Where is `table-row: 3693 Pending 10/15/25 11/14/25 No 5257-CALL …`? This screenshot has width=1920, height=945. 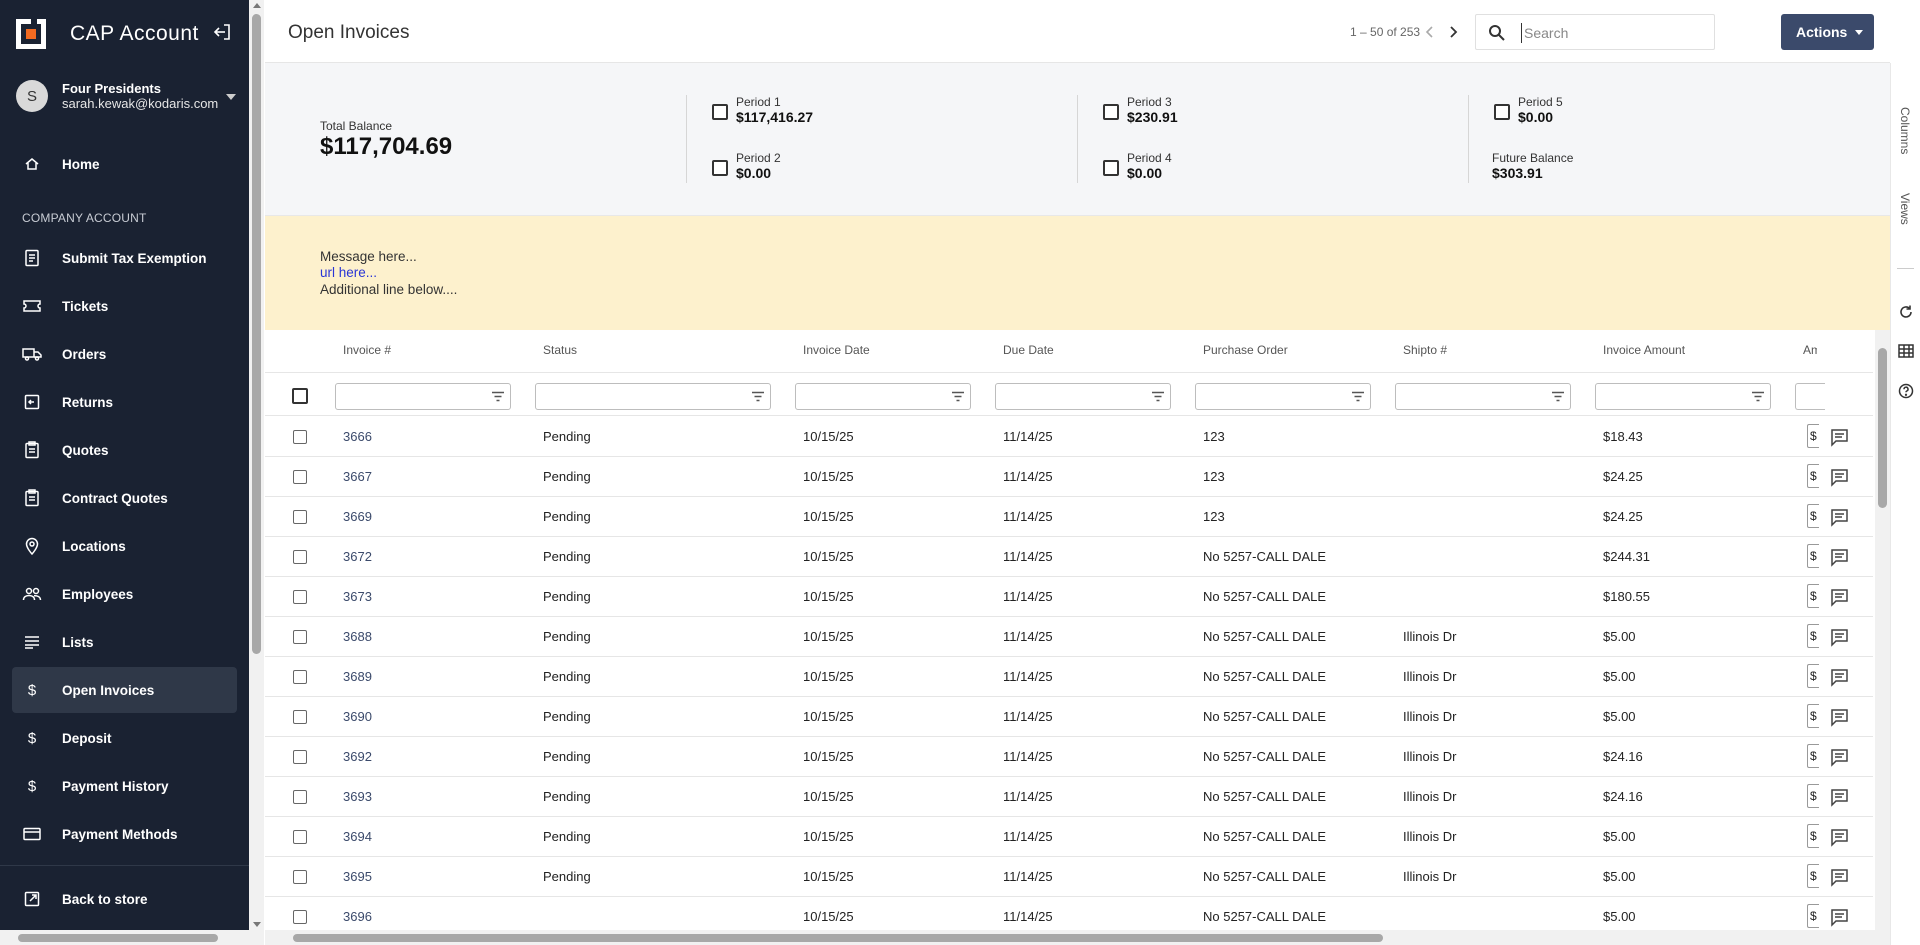 table-row: 3693 Pending 10/15/25 11/14/25 No 5257-CALL … is located at coordinates (1069, 797).